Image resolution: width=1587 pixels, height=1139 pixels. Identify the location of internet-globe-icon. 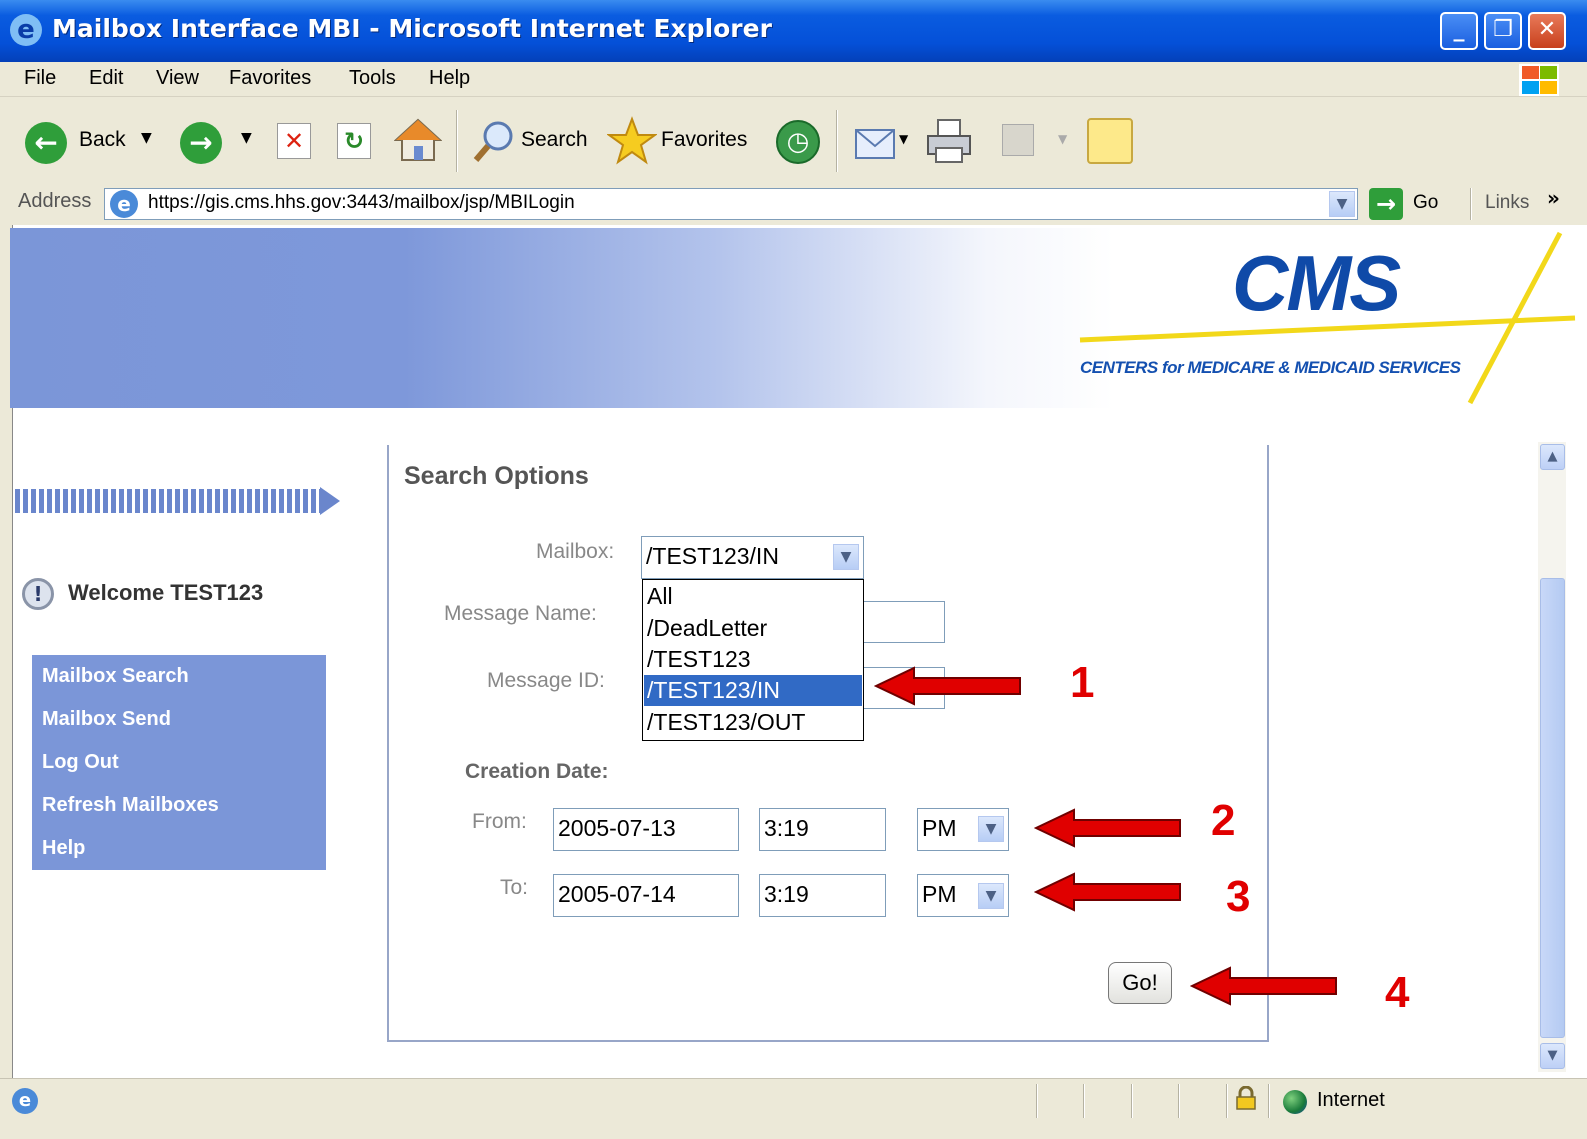
(1295, 1102).